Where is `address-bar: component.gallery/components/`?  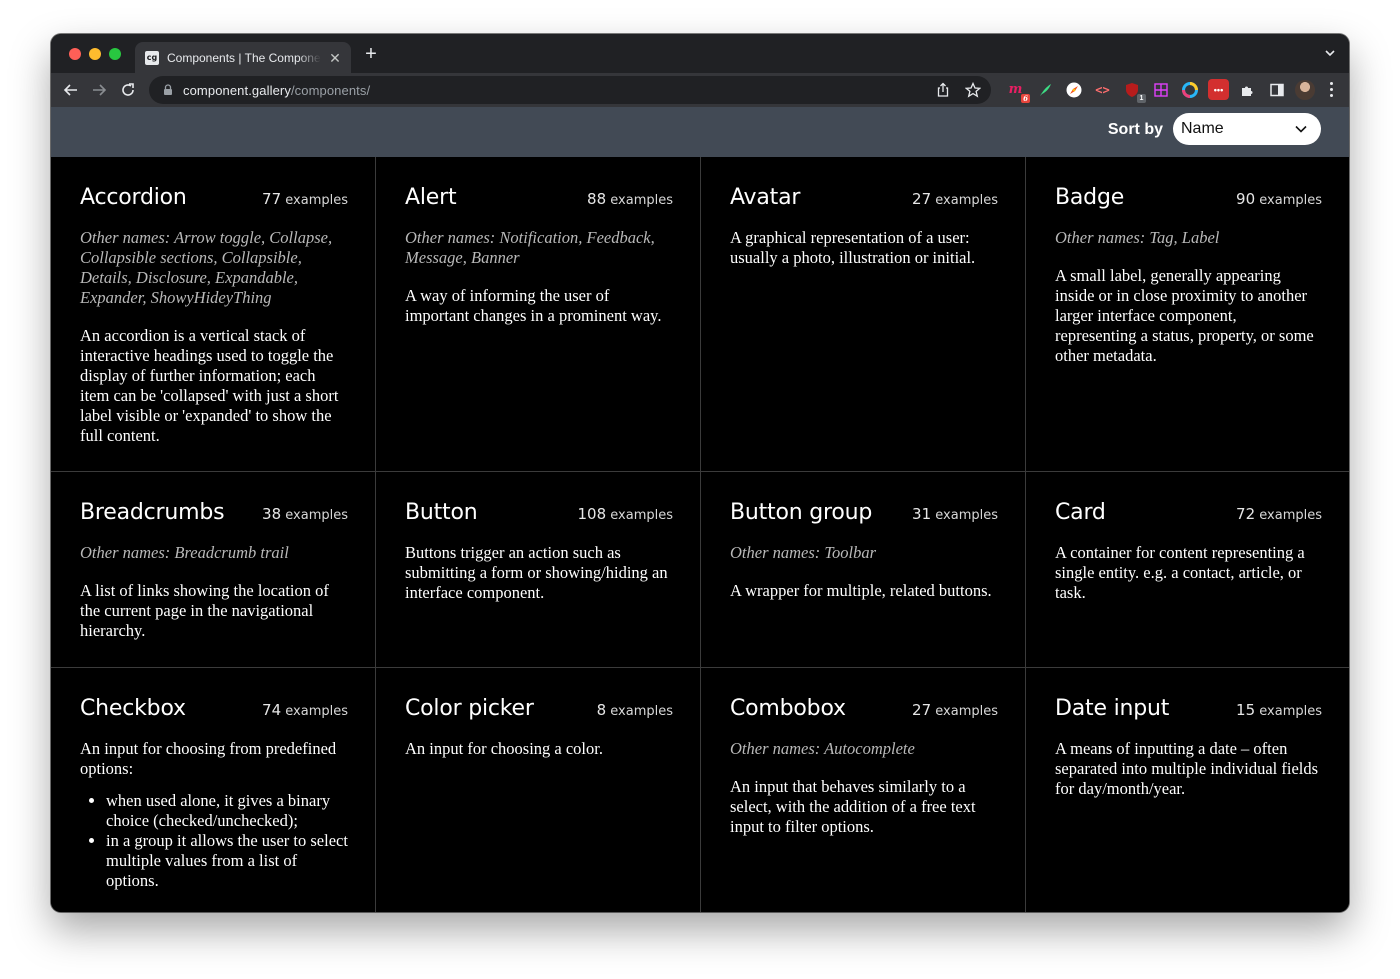
address-bar: component.gallery/components/ is located at coordinates (570, 90).